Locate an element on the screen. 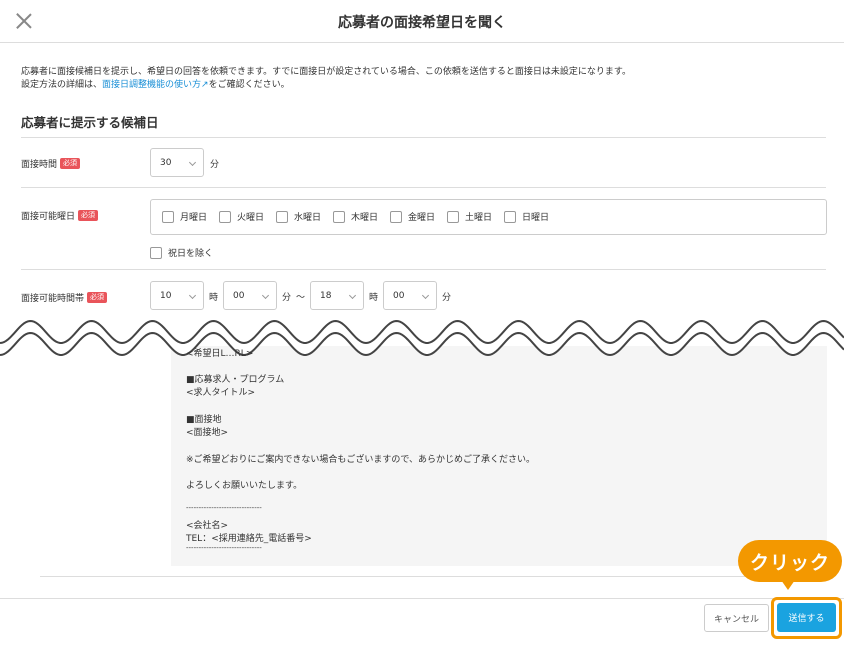 The width and height of the screenshot is (844, 646). mail-line: よろしくお願いいたします。 is located at coordinates (244, 486).